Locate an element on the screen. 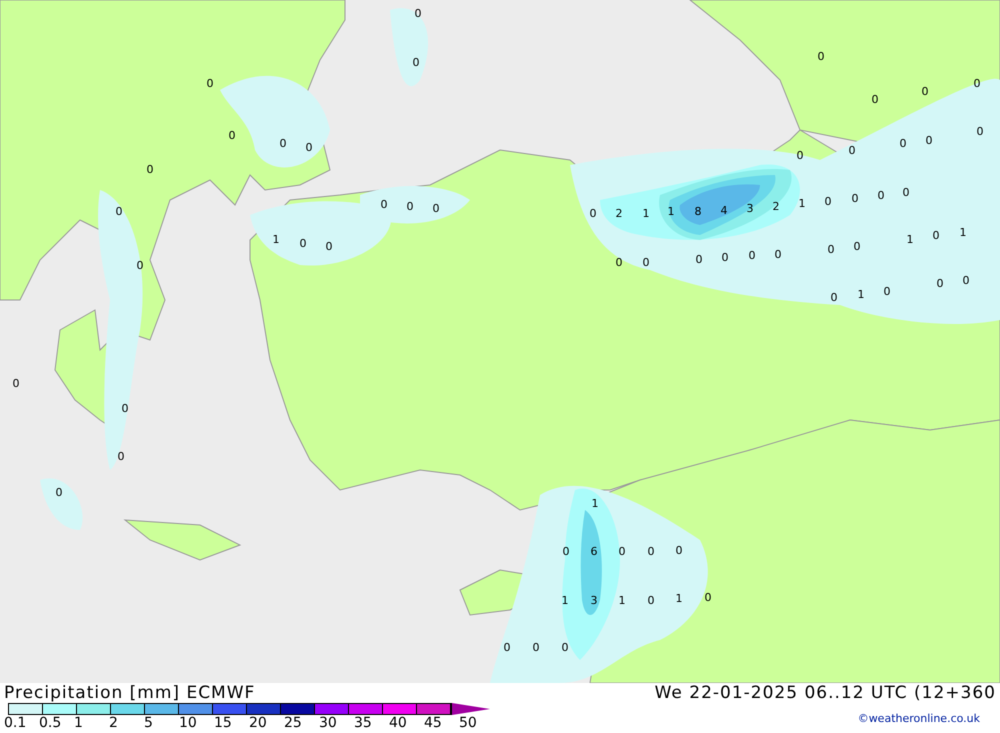  legend-tick-label: 10 is located at coordinates (188, 723).